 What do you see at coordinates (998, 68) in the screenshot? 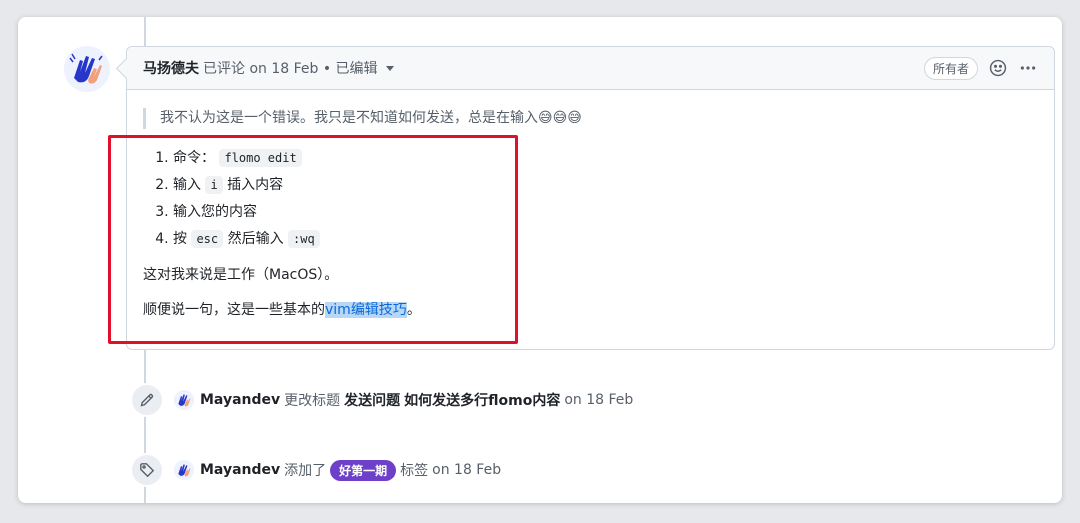
I see `smiley-icon` at bounding box center [998, 68].